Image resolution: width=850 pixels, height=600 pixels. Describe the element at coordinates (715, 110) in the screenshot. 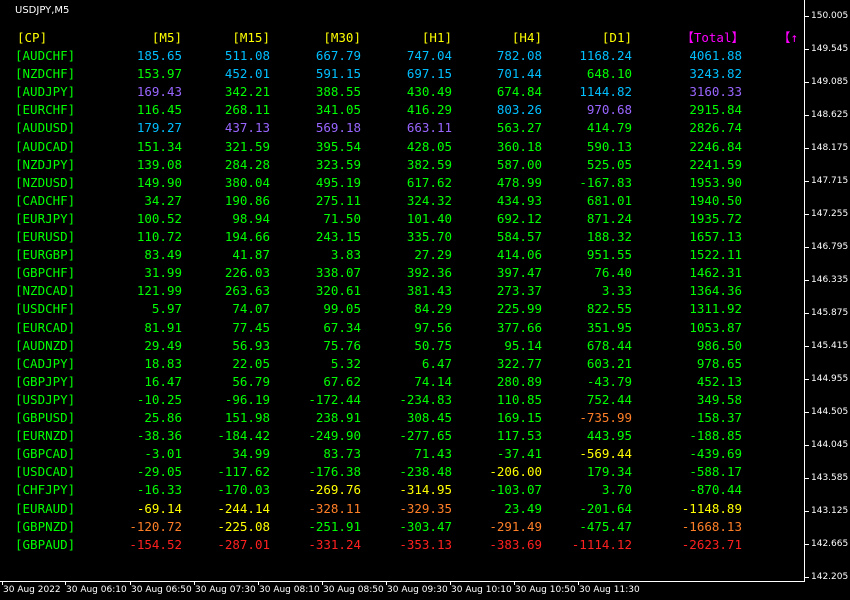

I see `total-value: 2915.84` at that location.